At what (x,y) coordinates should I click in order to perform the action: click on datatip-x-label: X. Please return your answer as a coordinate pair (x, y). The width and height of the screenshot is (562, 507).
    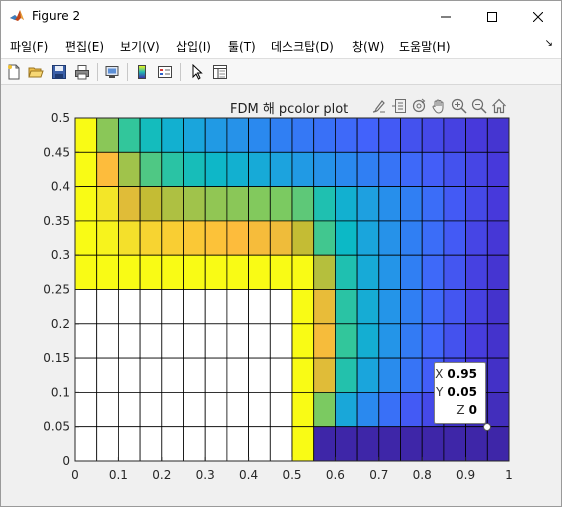
    Looking at the image, I should click on (439, 374).